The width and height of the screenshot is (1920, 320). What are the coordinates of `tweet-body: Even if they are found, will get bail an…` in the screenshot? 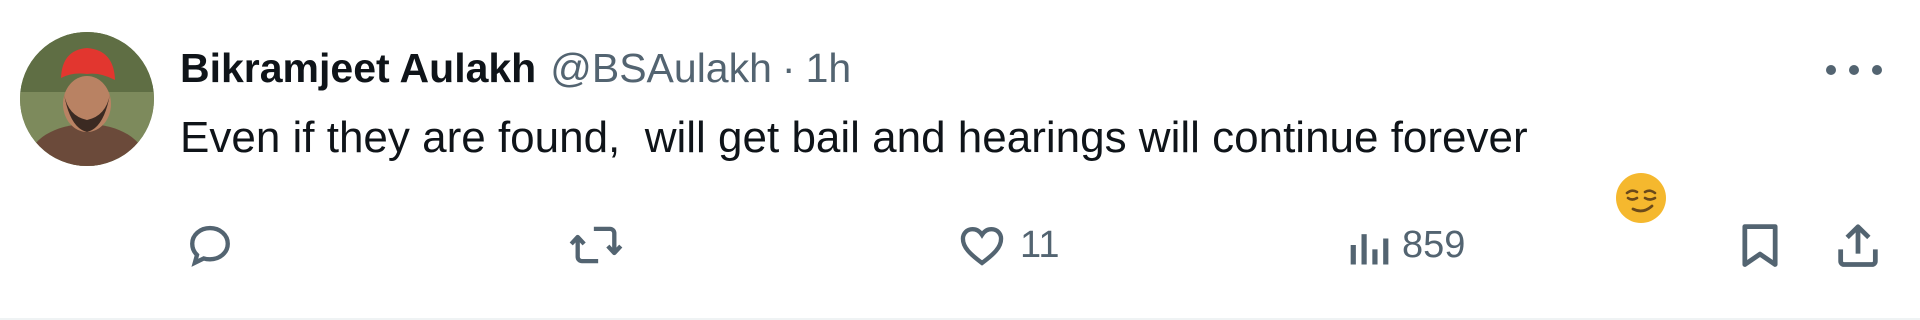 It's located at (854, 137).